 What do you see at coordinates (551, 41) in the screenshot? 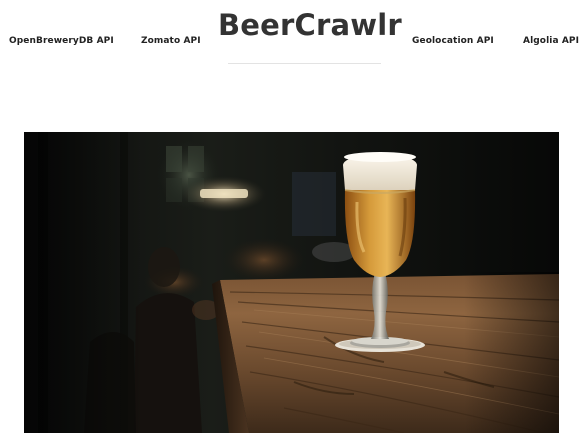
I see `nav-link-algolia-api: Algolia API` at bounding box center [551, 41].